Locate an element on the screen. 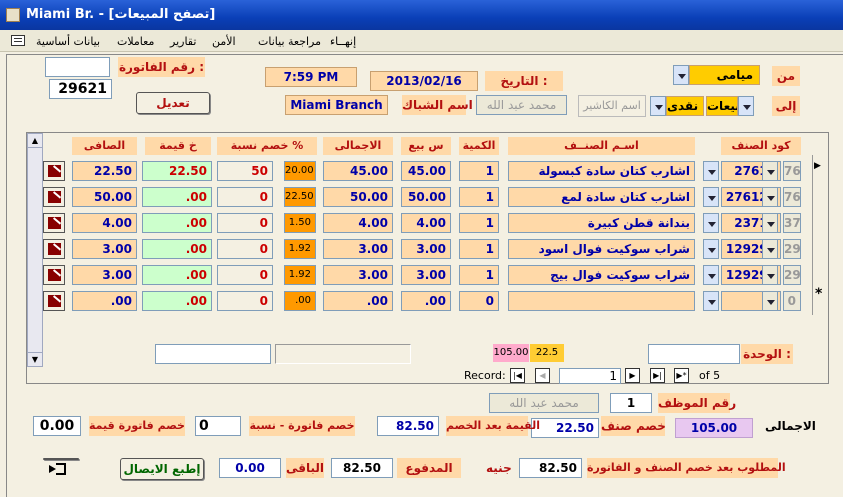 This screenshot has width=843, height=497. scroll-up-icon: ▲ is located at coordinates (35, 141).